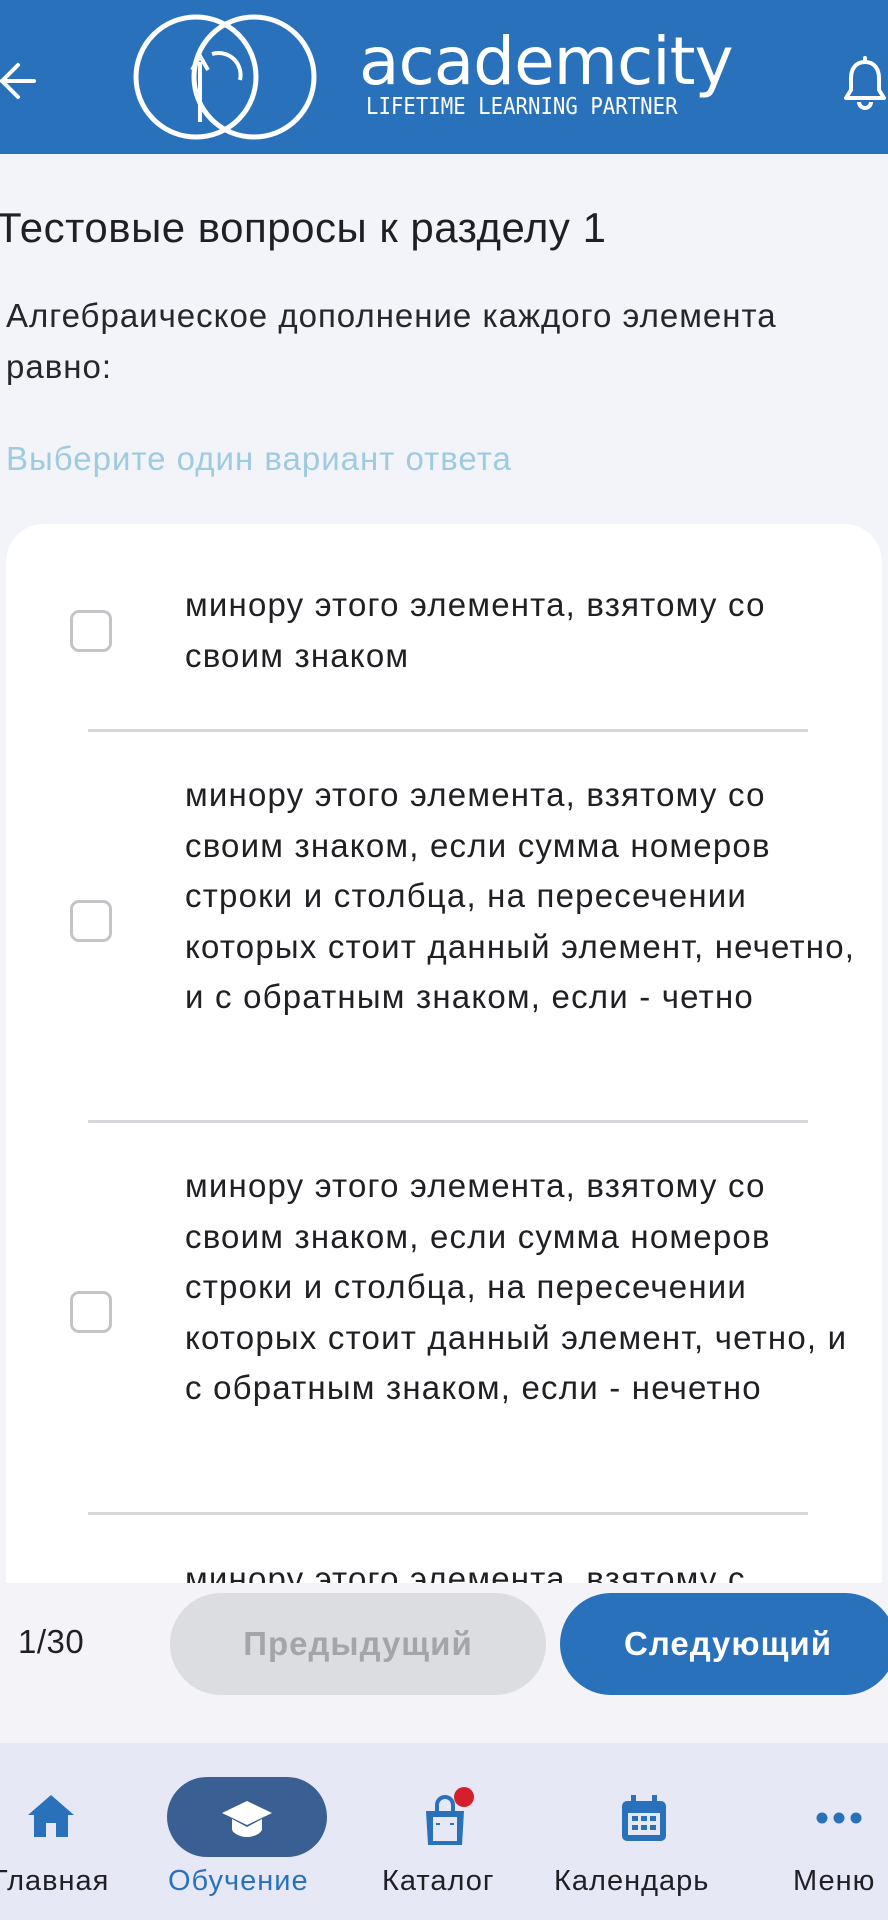  I want to click on more-dots-icon, so click(839, 1818).